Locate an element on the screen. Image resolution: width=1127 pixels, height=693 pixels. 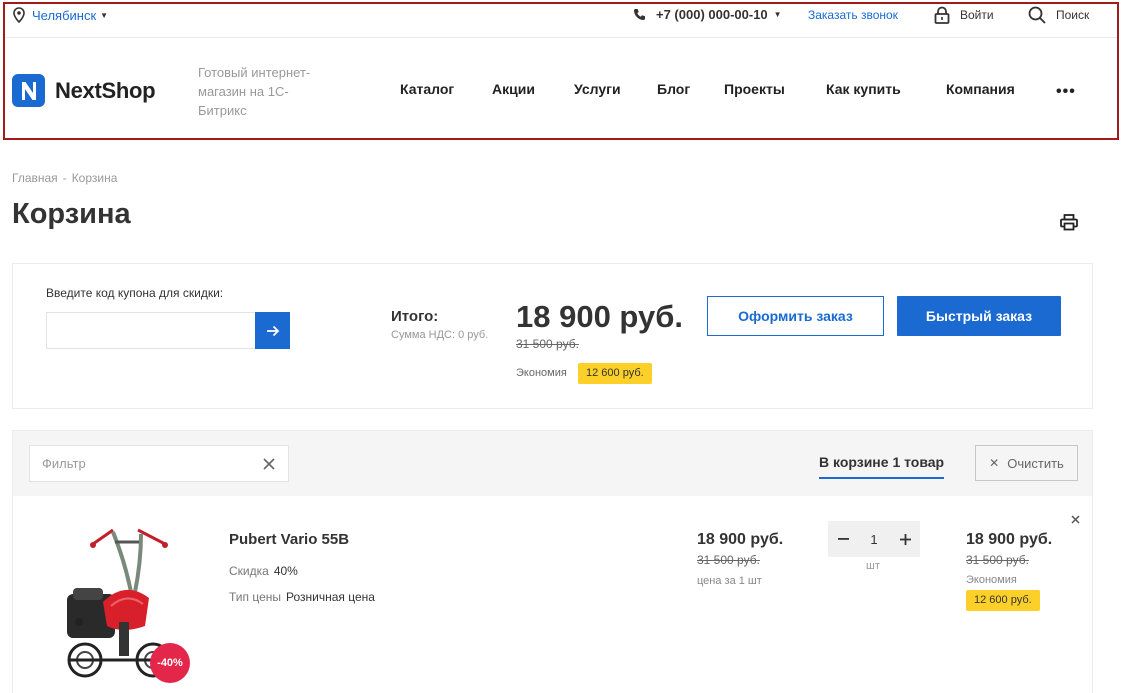
nav-item-promotions: Акции is located at coordinates (513, 89).